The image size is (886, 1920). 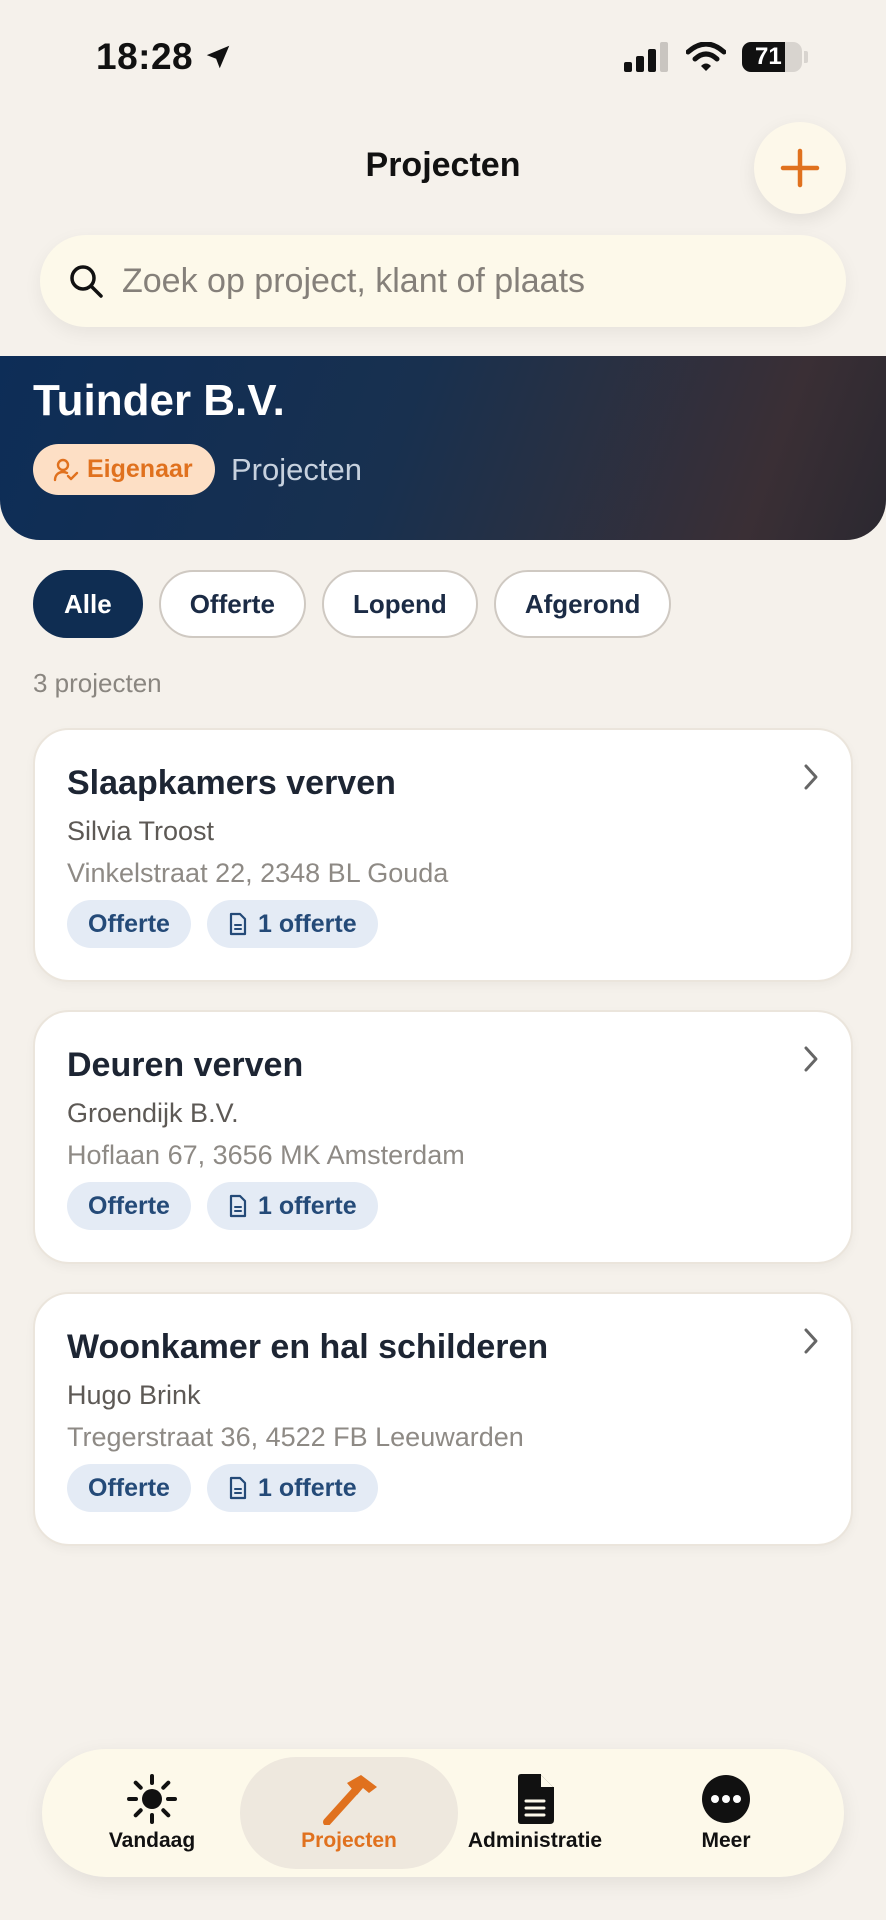 I want to click on cellular-signal-icon, so click(x=646, y=57).